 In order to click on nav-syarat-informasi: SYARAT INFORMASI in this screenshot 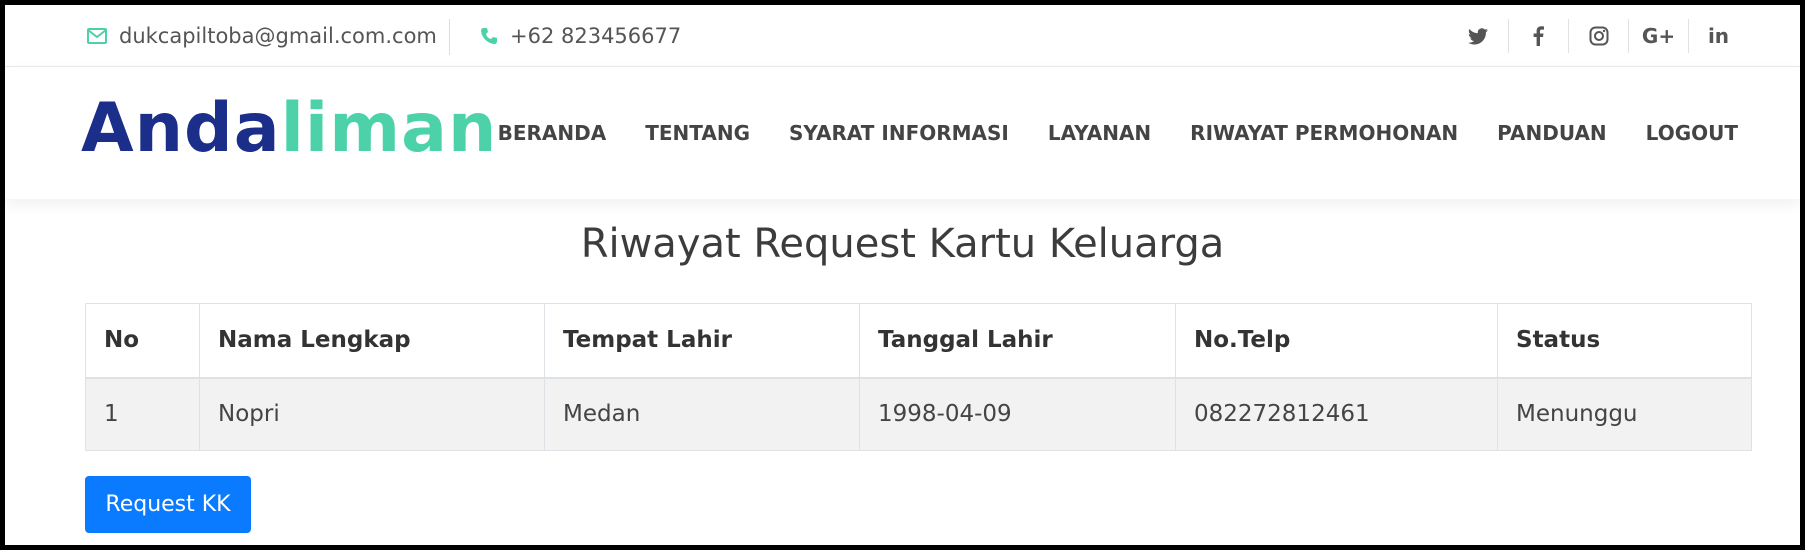, I will do `click(899, 133)`.